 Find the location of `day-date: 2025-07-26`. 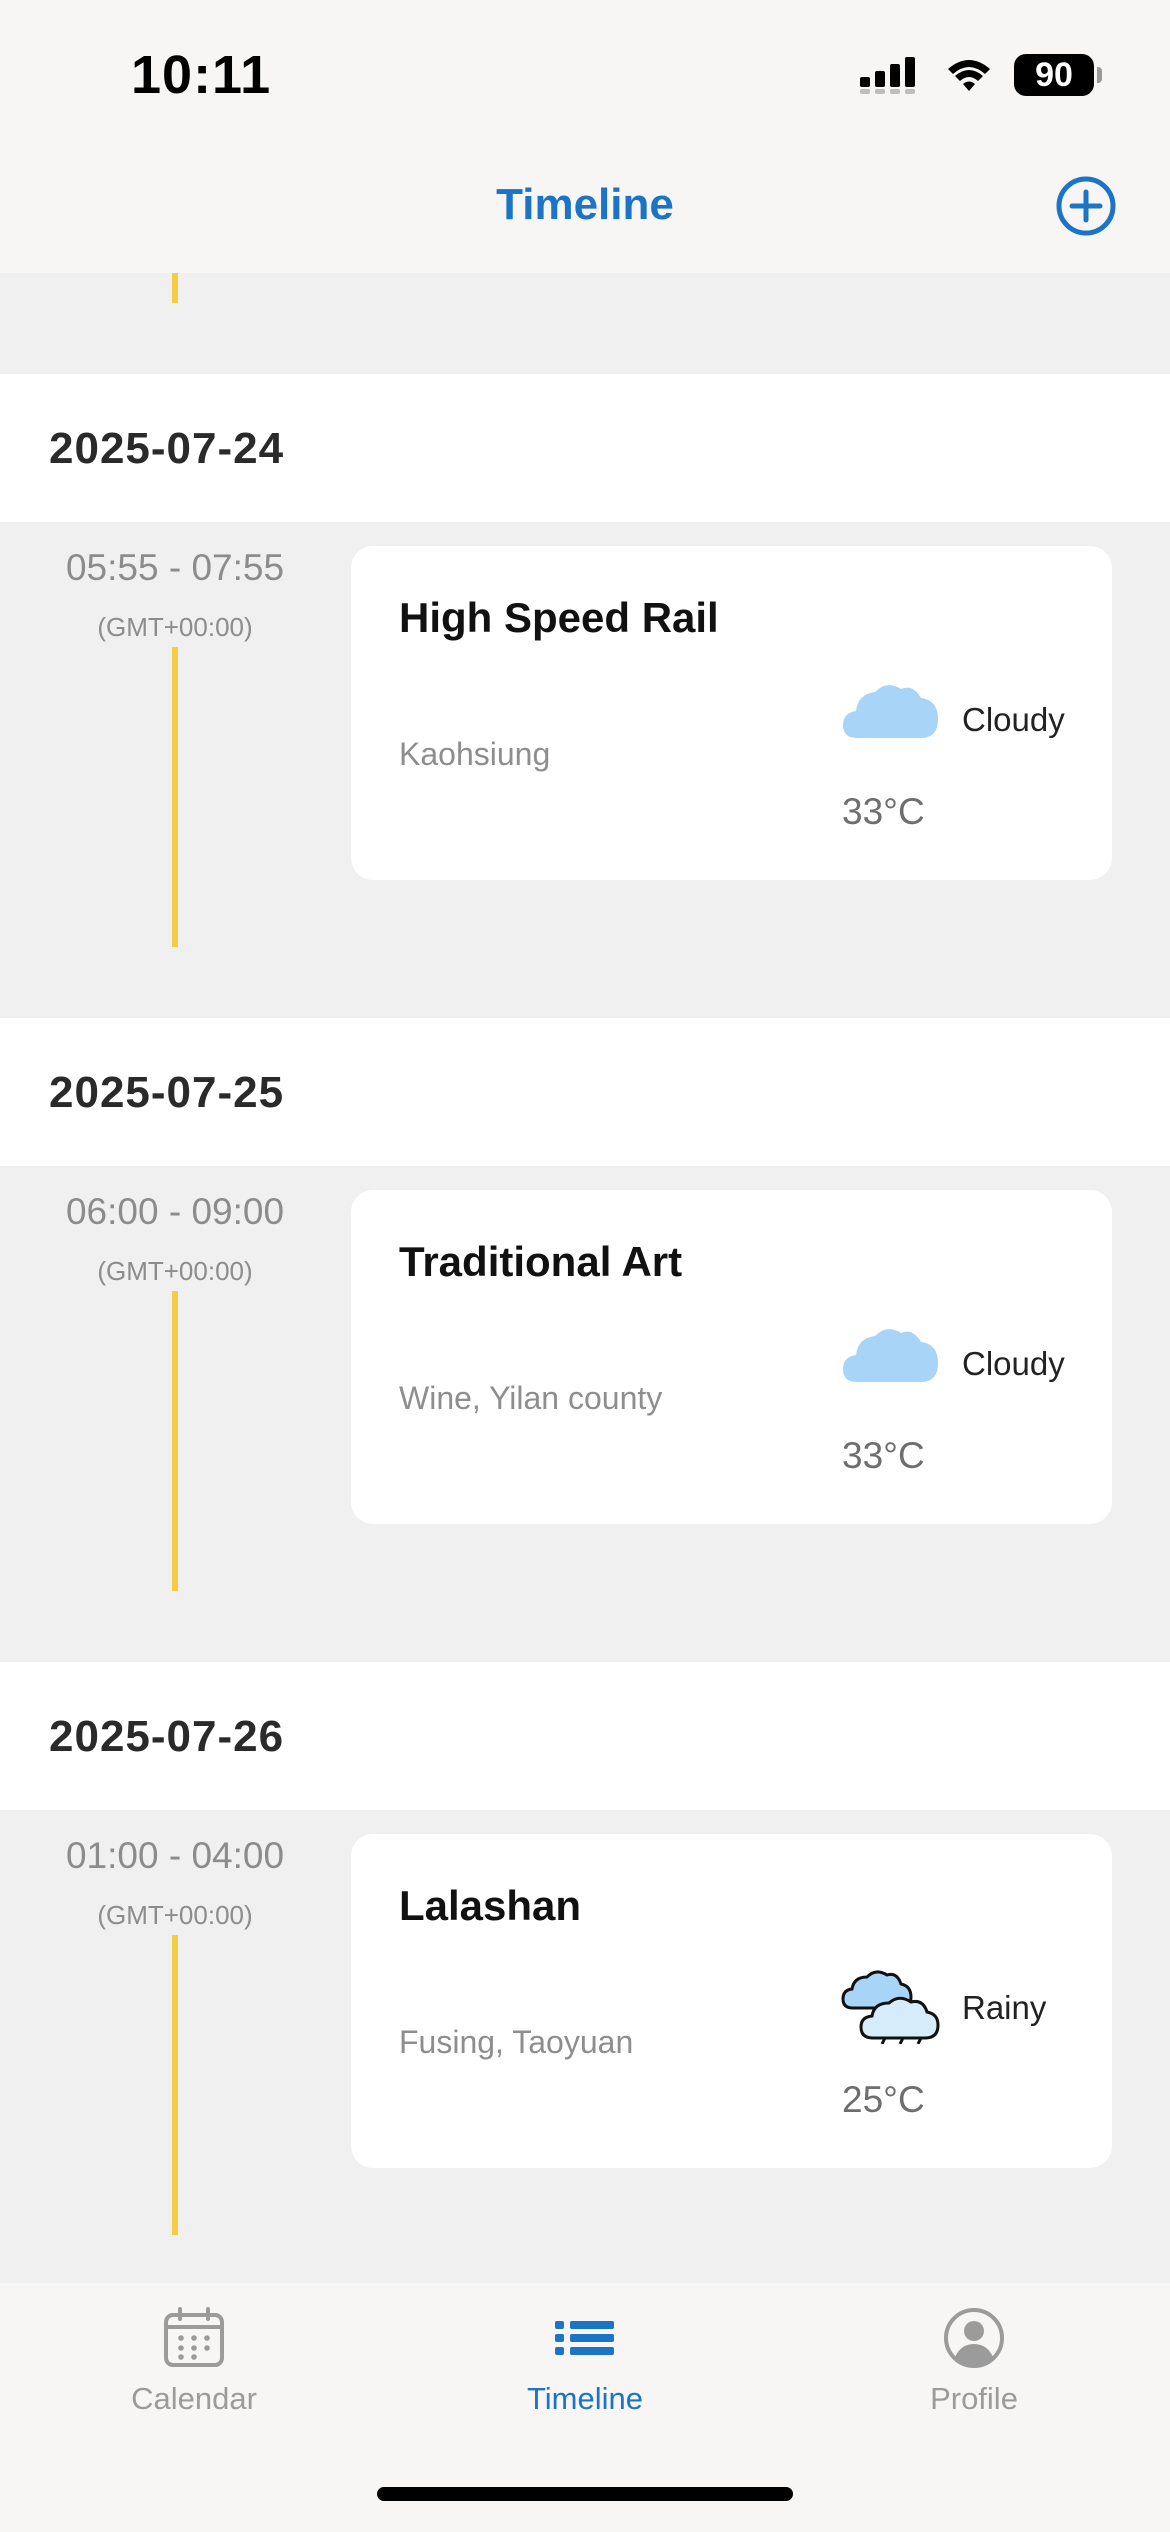

day-date: 2025-07-26 is located at coordinates (167, 1736).